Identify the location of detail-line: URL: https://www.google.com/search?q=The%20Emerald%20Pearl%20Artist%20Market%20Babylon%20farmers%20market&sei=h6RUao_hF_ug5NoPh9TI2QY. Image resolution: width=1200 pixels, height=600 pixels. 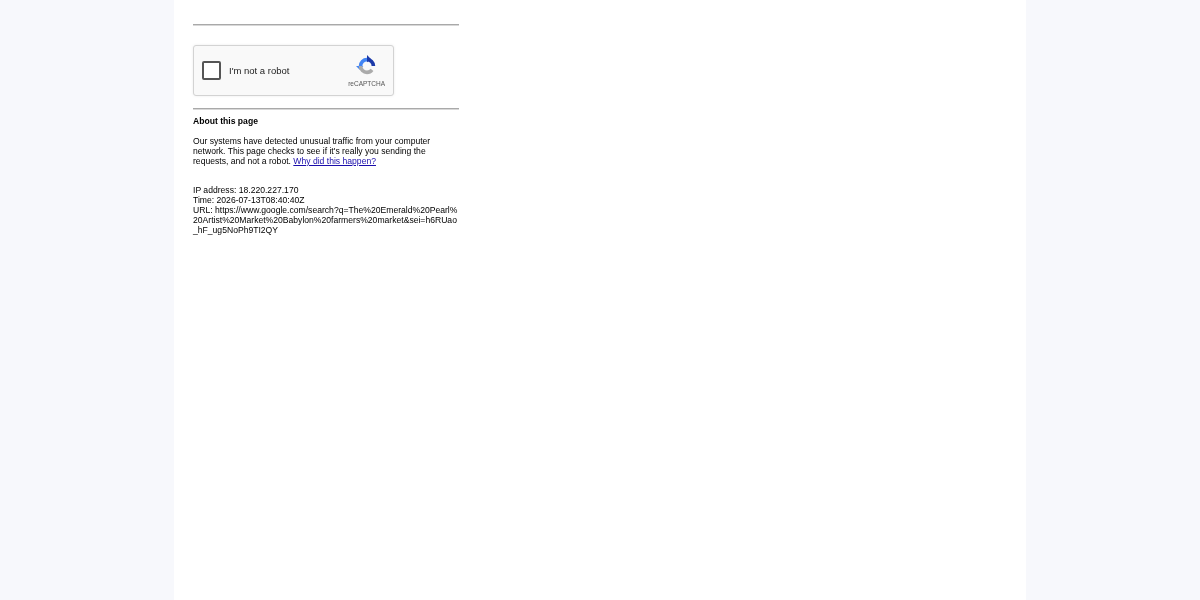
(326, 220).